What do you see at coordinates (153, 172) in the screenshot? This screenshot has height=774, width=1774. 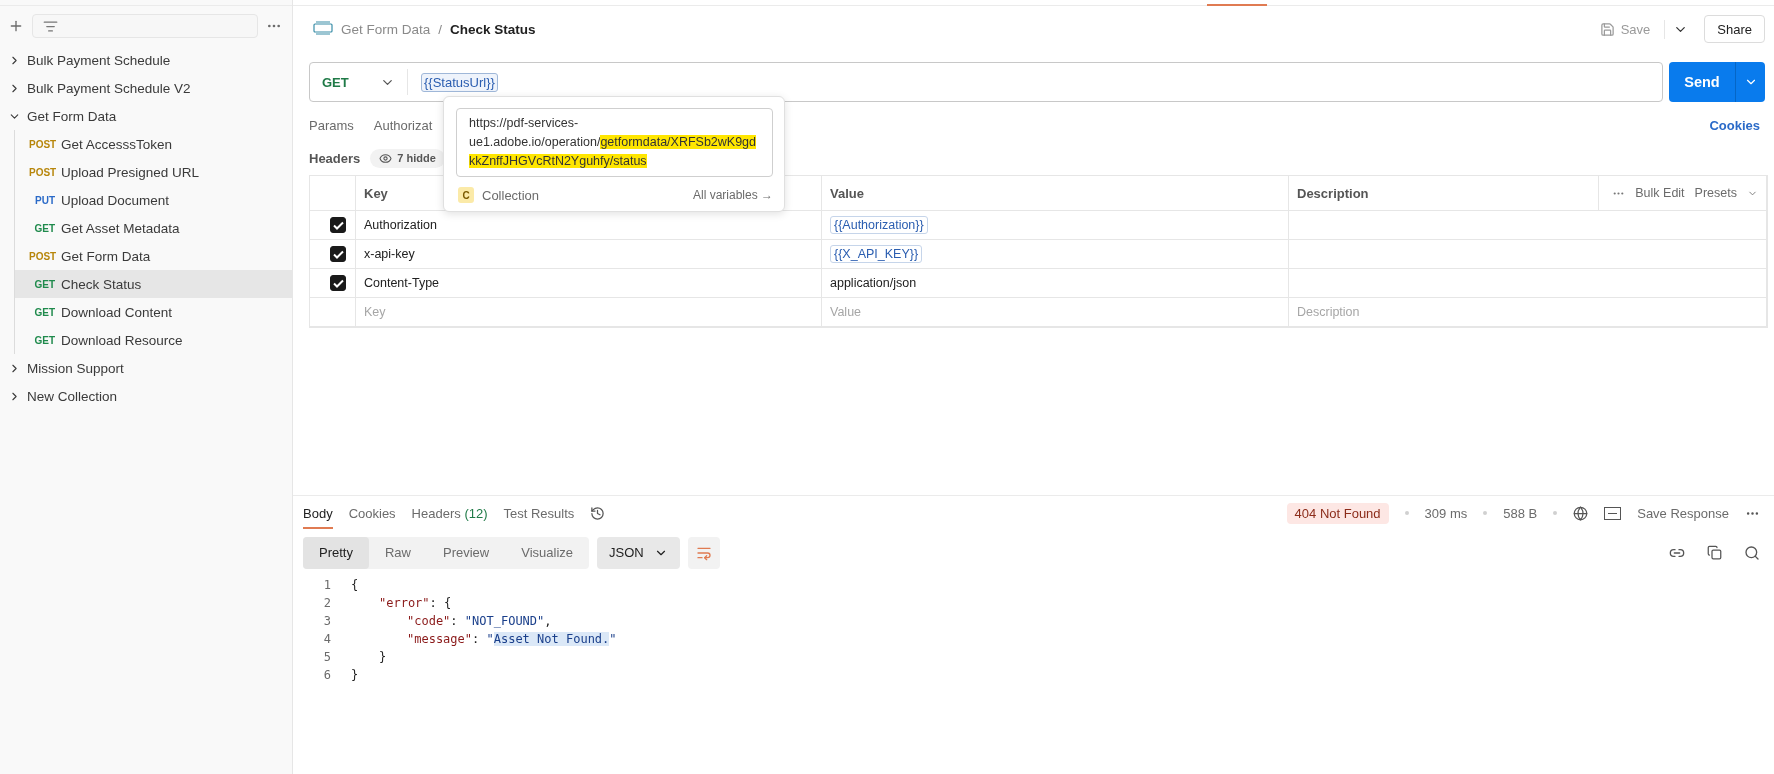 I see `request-item: POST Upload Presigned URL` at bounding box center [153, 172].